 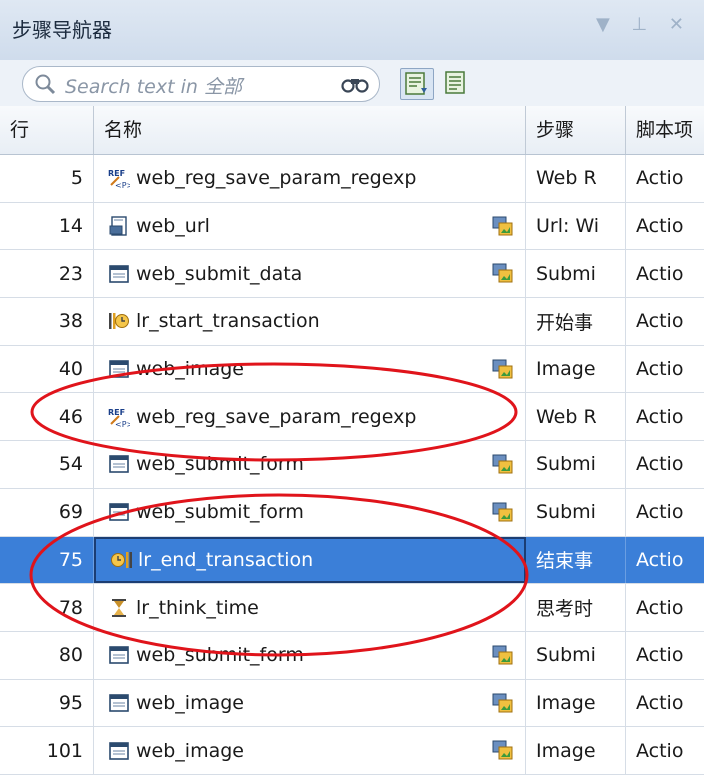 What do you see at coordinates (153, 87) in the screenshot?
I see `search-placeholder: Search text in 全部` at bounding box center [153, 87].